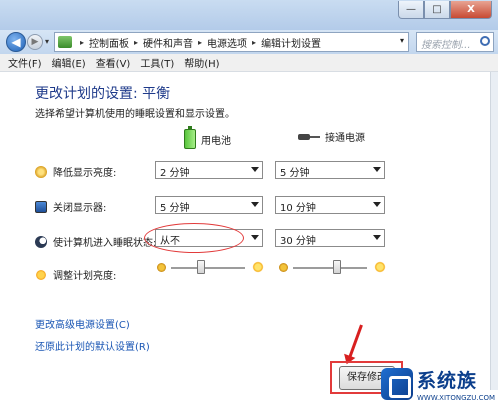 Image resolution: width=498 pixels, height=412 pixels. I want to click on setting-row-sleep: 使计算机进入睡眠状态:, so click(95, 241).